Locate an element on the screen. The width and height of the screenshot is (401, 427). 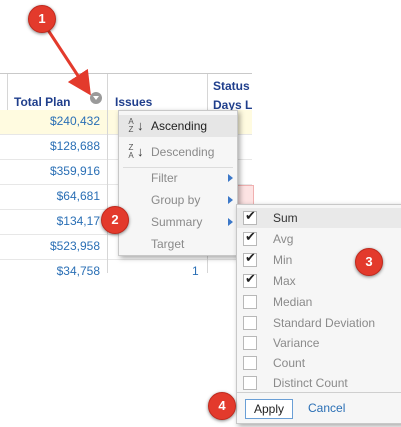
sort-icon-letters: A Z is located at coordinates (131, 126).